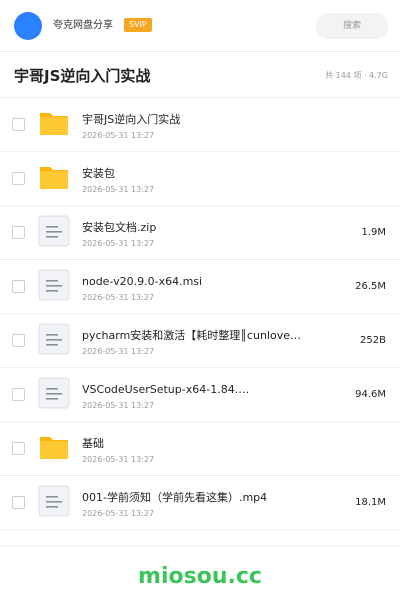 This screenshot has height=600, width=400. Describe the element at coordinates (82, 76) in the screenshot. I see `page-title: 宇哥JS逆向入门实战` at that location.